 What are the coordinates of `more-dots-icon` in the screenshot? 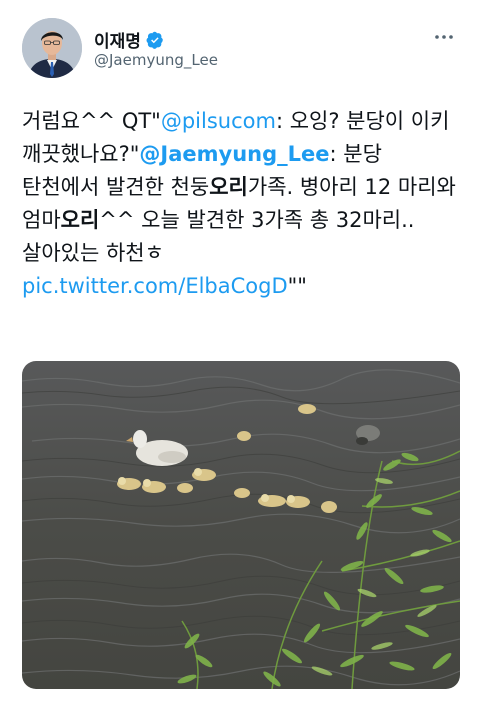 It's located at (444, 37).